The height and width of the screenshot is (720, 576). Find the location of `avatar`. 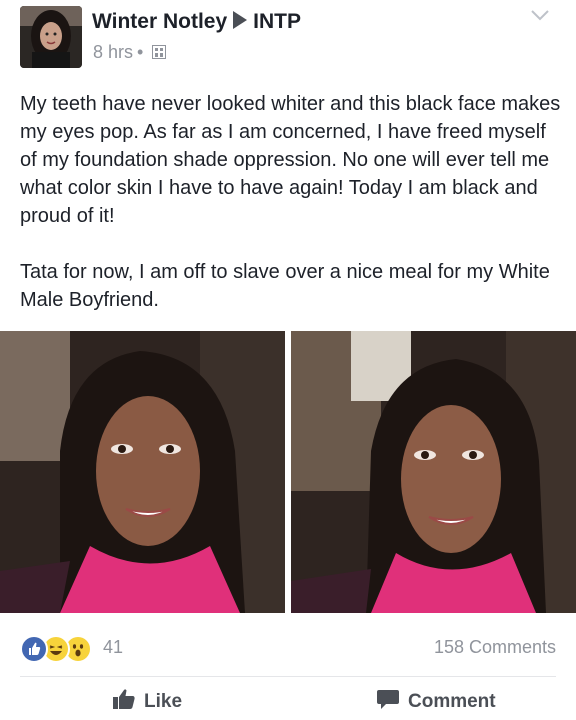

avatar is located at coordinates (51, 37).